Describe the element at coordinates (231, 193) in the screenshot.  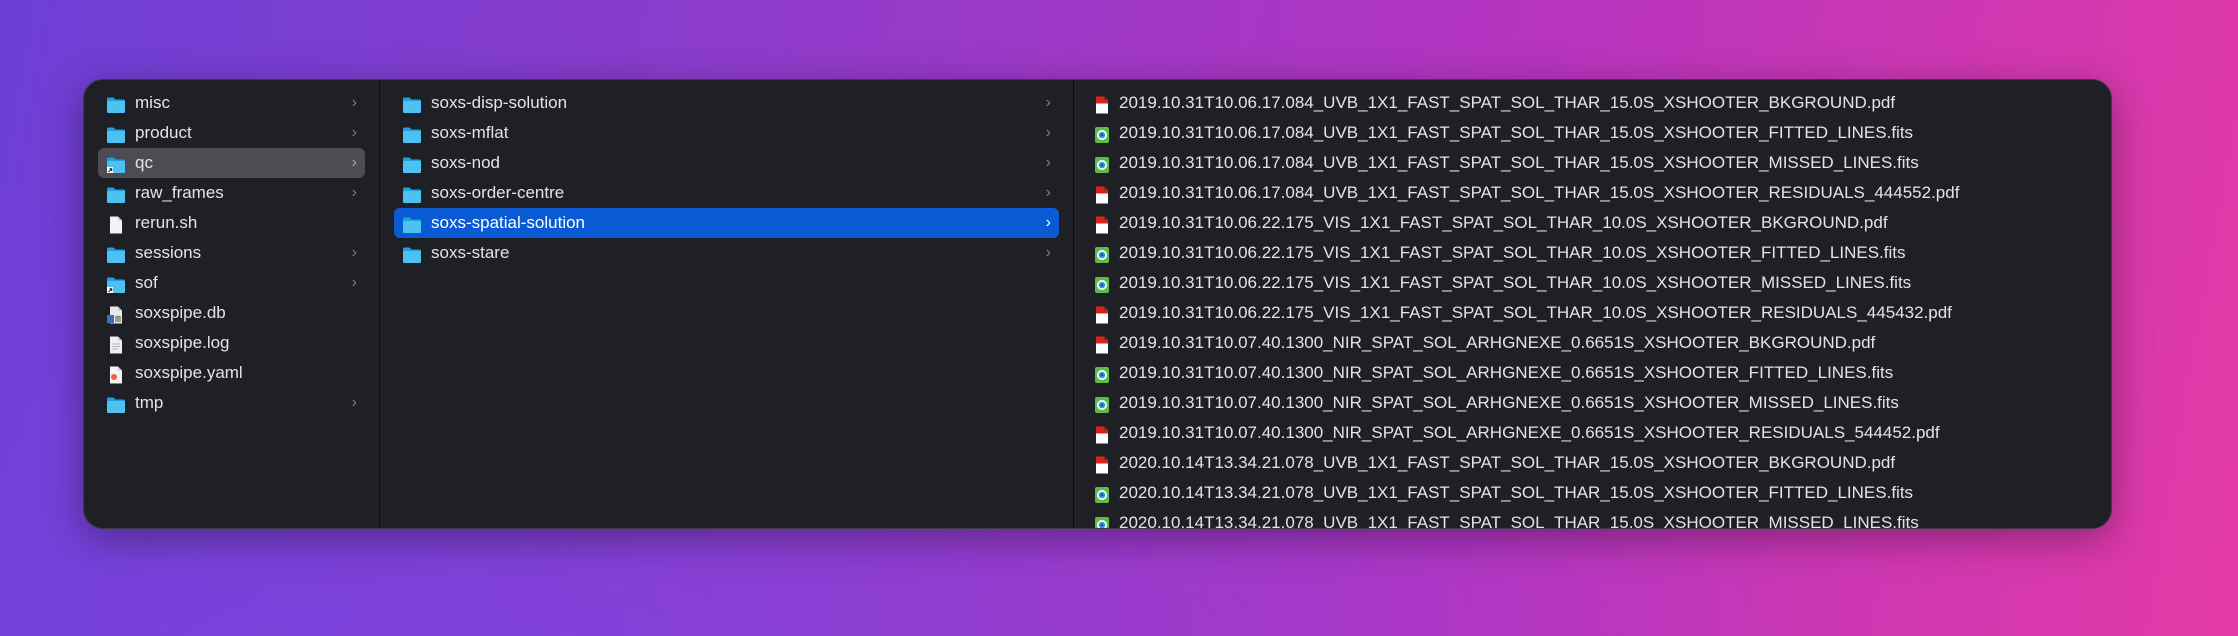
I see `column-root-item: raw_frames ›` at that location.